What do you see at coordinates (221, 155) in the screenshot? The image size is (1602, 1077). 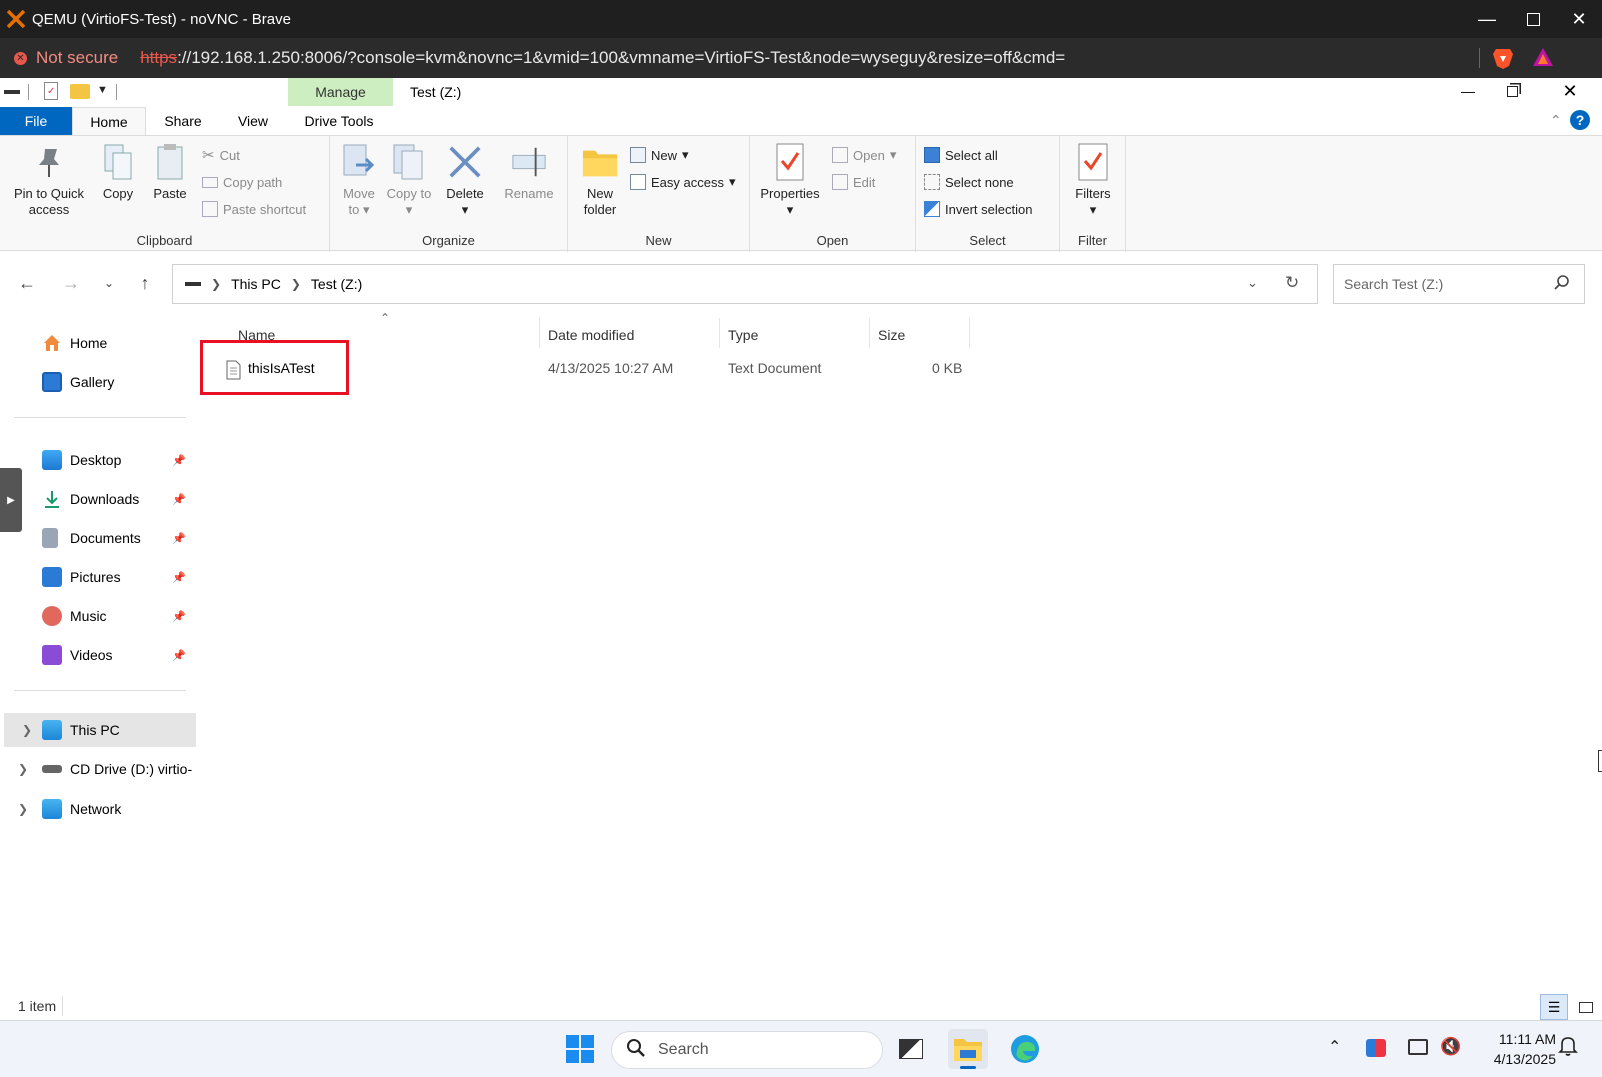 I see `cut-button: ✂ Cut` at bounding box center [221, 155].